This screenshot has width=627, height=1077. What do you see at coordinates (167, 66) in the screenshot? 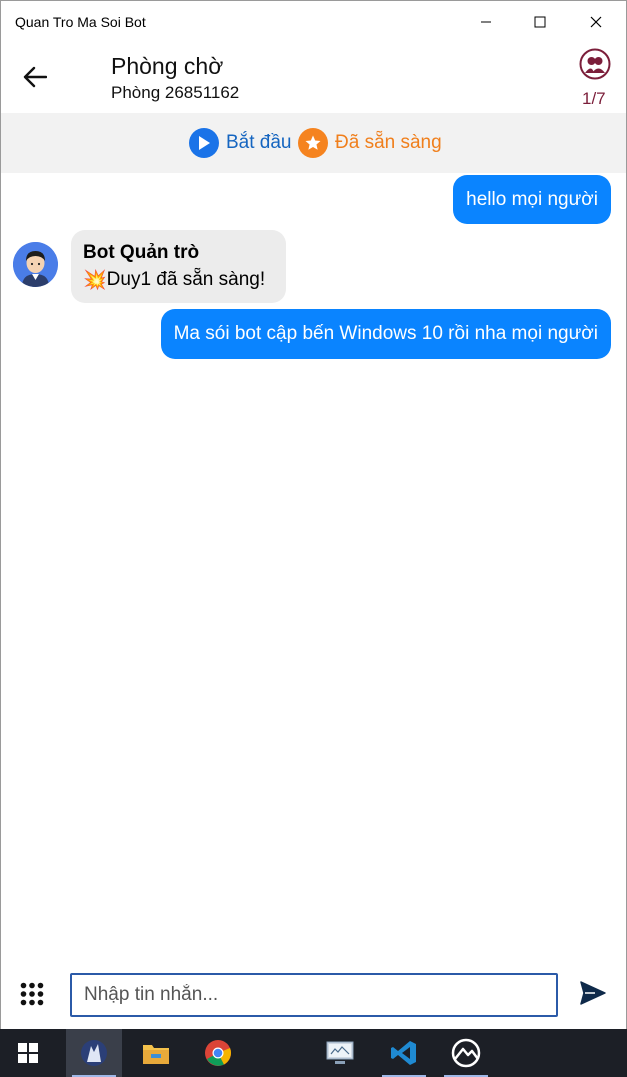
I see `page-title: Phòng chờ` at bounding box center [167, 66].